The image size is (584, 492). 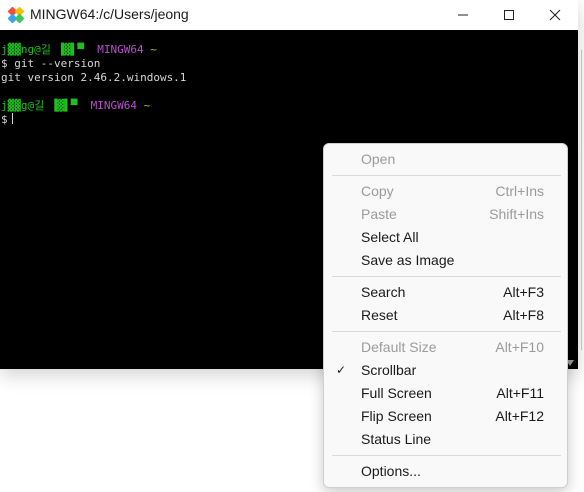 I want to click on close-button, so click(x=555, y=15).